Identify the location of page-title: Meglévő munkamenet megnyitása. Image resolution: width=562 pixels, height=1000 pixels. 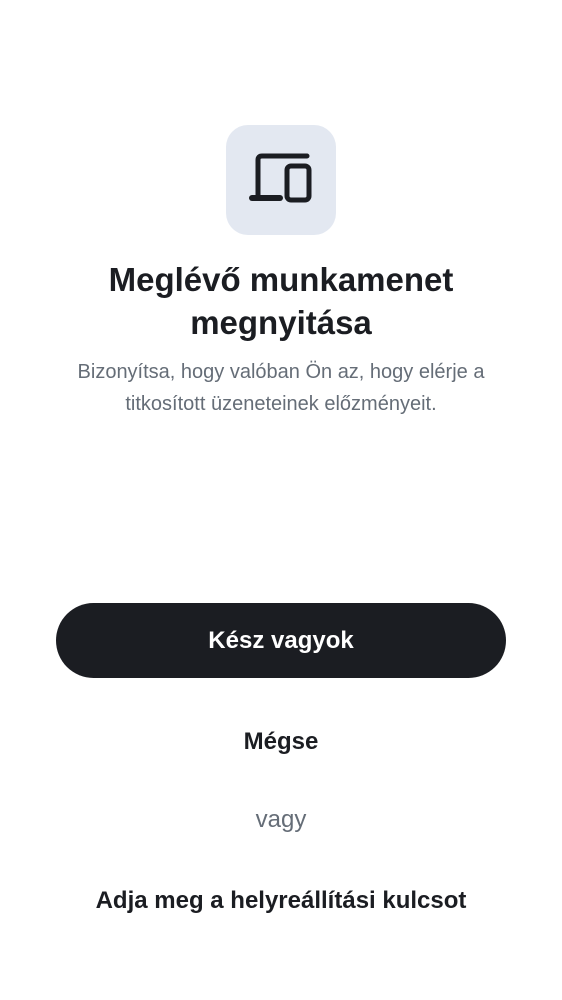
(281, 301).